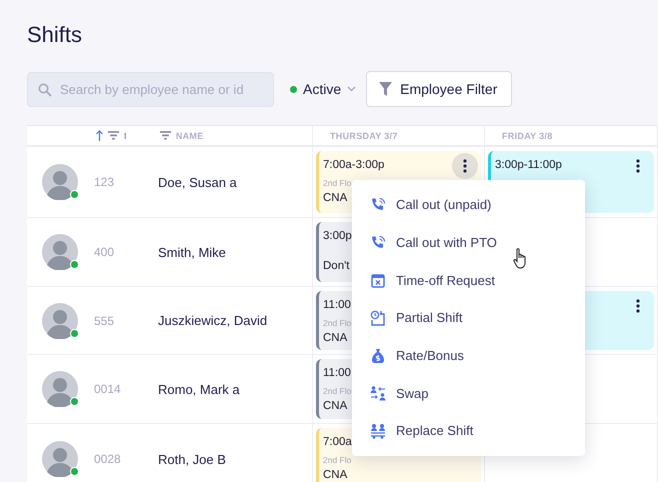  I want to click on column-header: THURSDAY 3/7, so click(364, 135).